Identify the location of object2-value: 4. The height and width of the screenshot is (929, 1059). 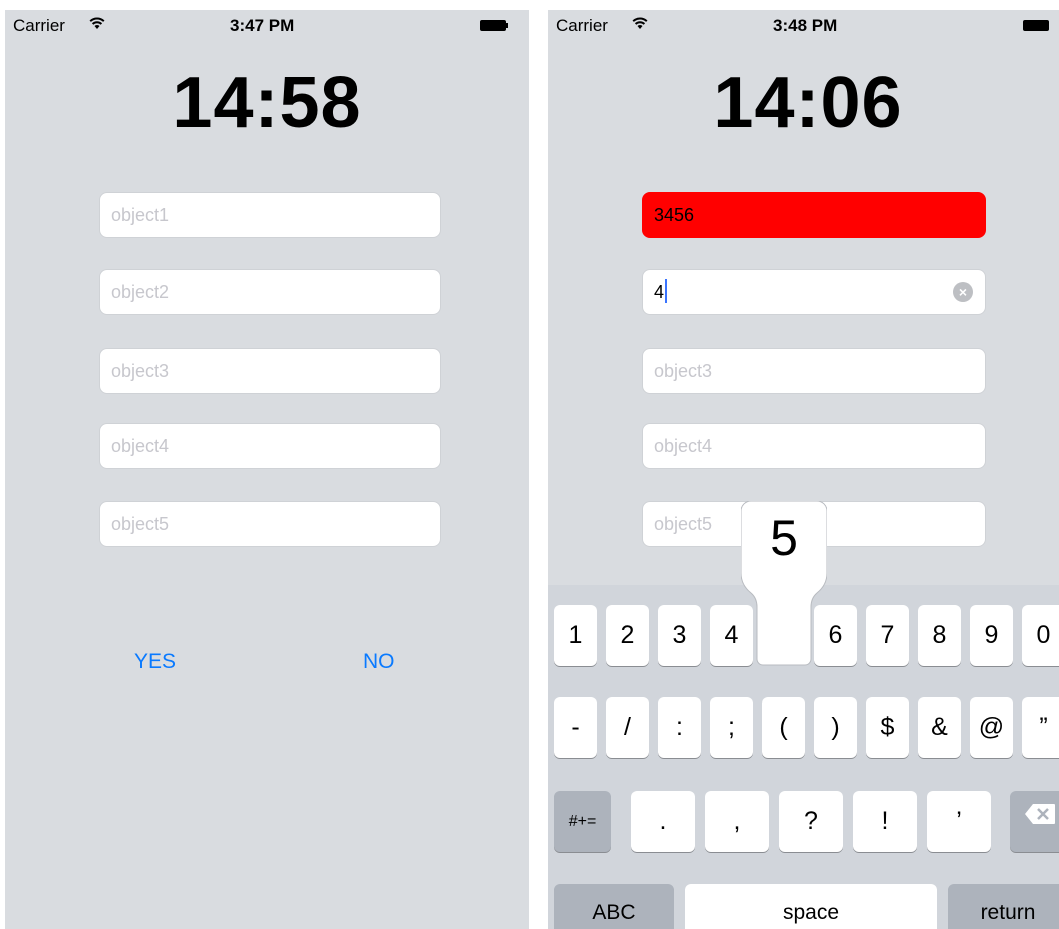
(659, 292).